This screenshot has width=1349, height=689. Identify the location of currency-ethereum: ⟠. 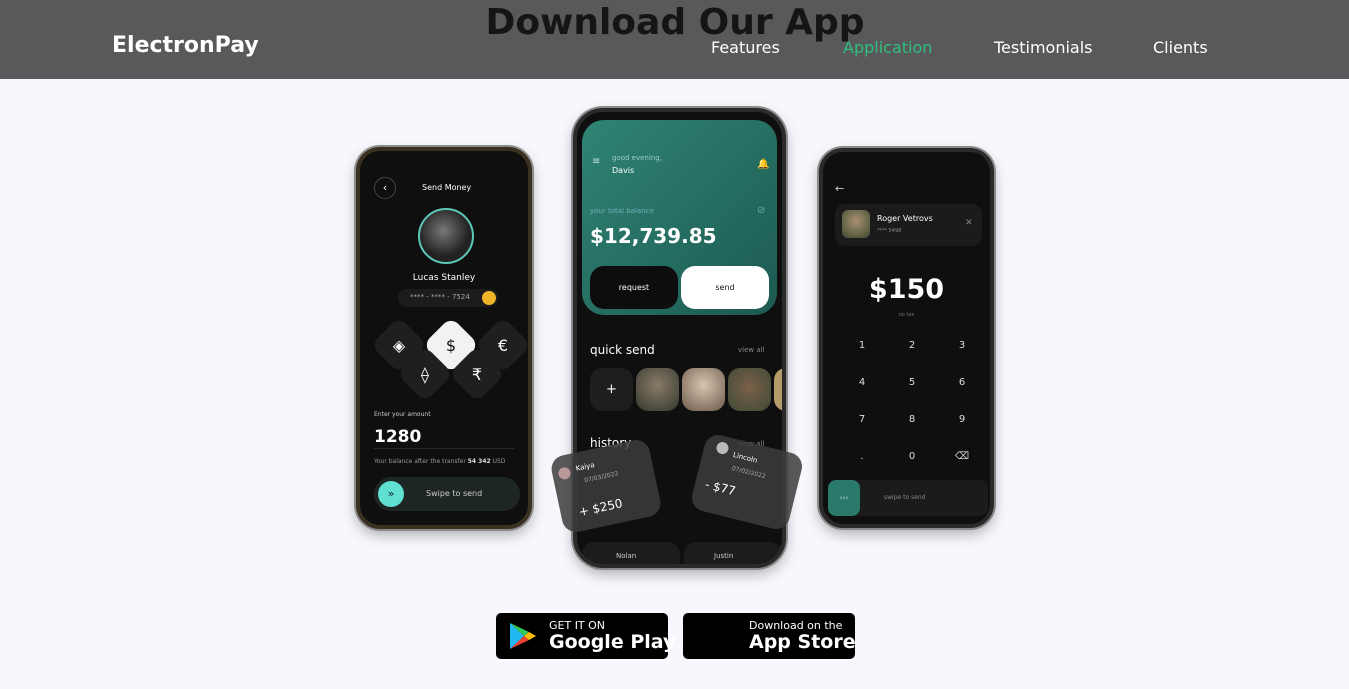
(425, 374).